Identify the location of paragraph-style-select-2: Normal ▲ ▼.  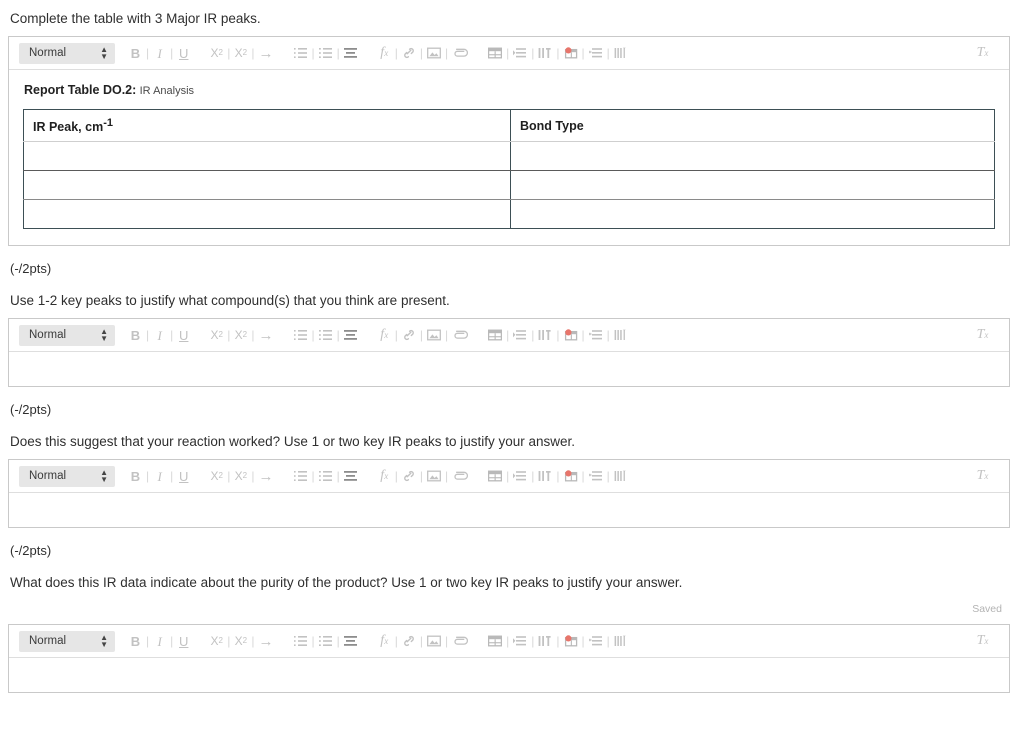
(67, 335).